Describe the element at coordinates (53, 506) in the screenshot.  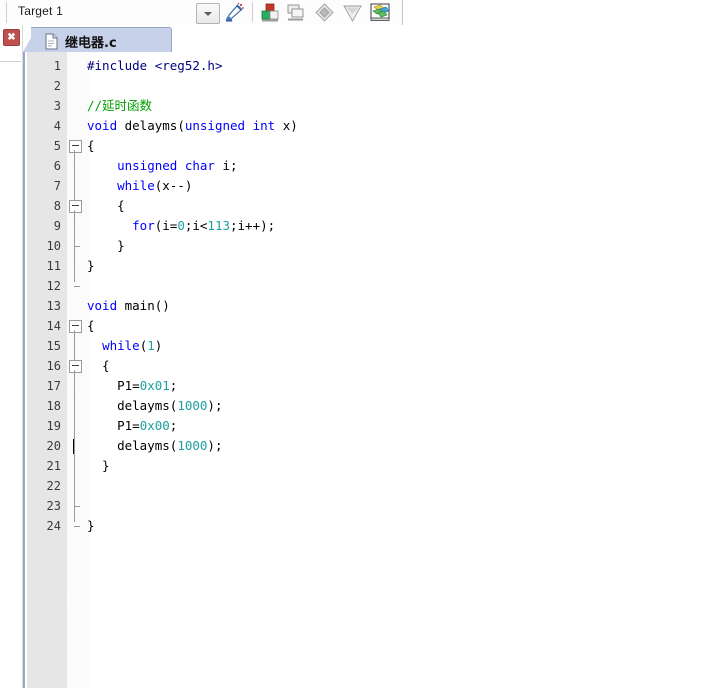
I see `line-number: 23` at that location.